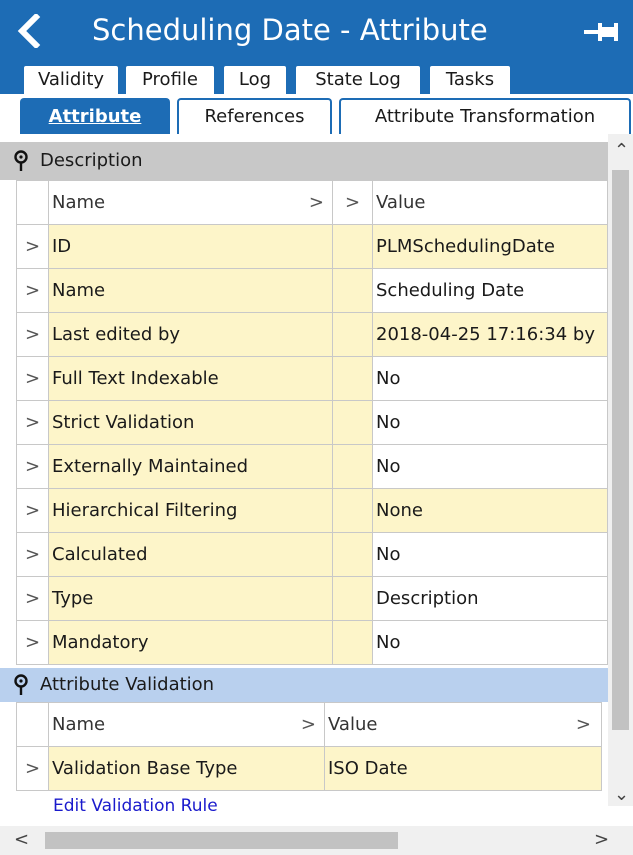  I want to click on table-row: > Full Text Indexable No, so click(312, 378).